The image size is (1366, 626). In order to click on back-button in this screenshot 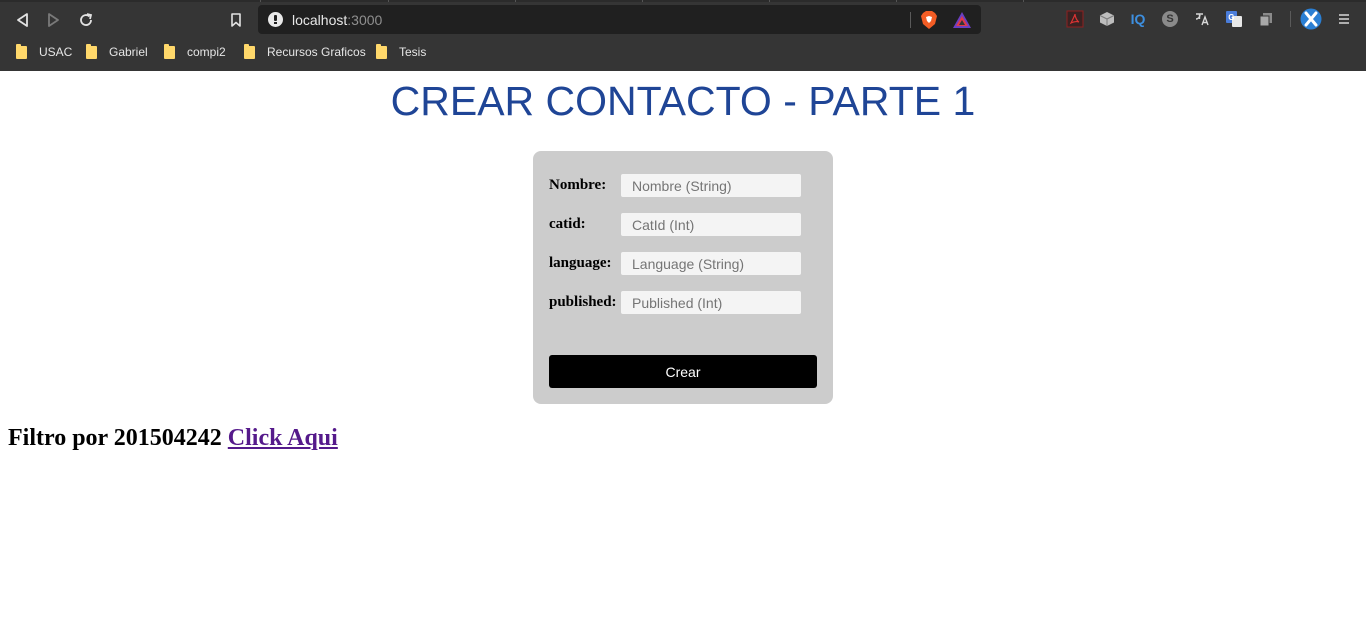, I will do `click(22, 20)`.